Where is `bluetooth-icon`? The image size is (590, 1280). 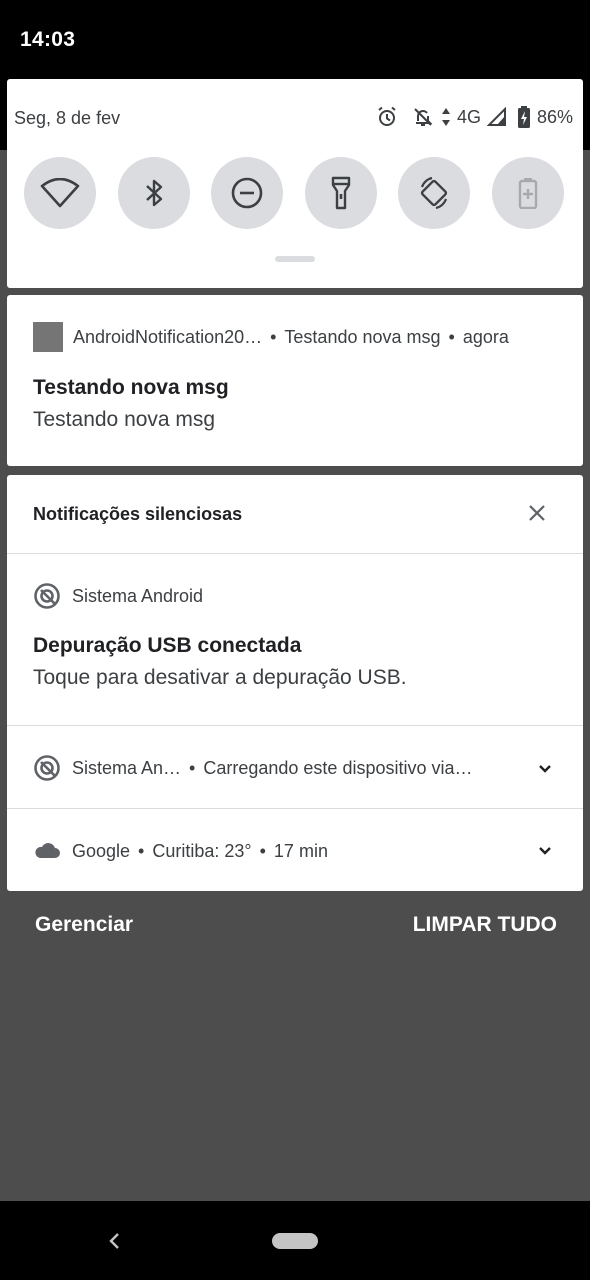
bluetooth-icon is located at coordinates (154, 193).